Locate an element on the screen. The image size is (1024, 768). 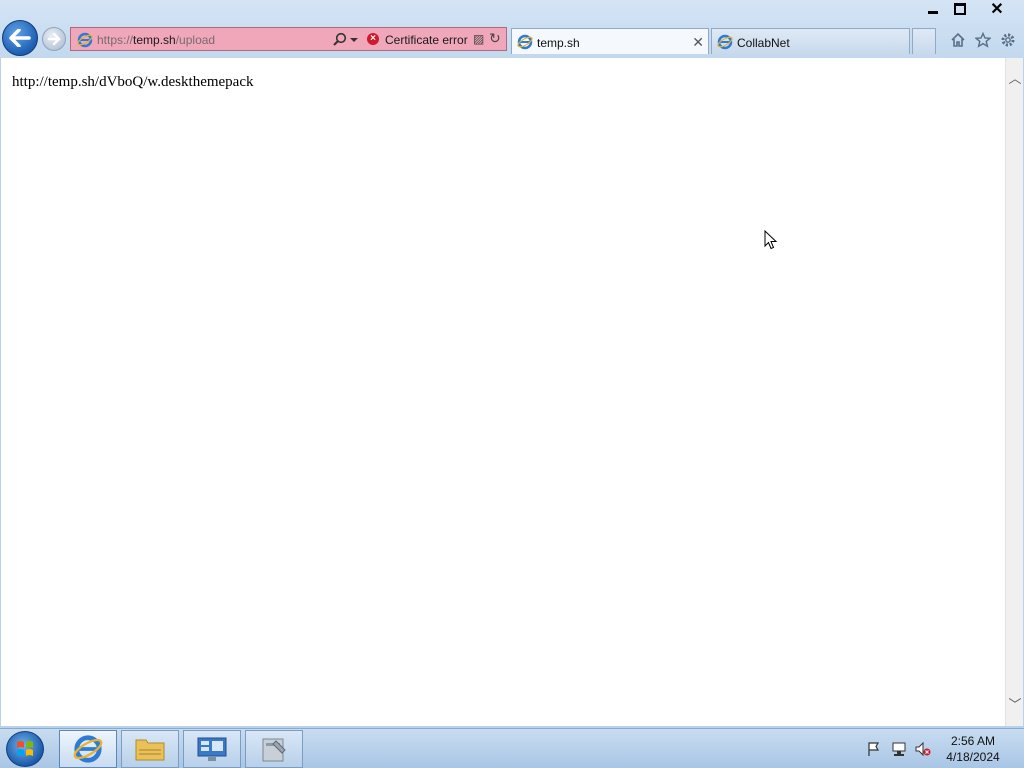
restore-button is located at coordinates (960, 9).